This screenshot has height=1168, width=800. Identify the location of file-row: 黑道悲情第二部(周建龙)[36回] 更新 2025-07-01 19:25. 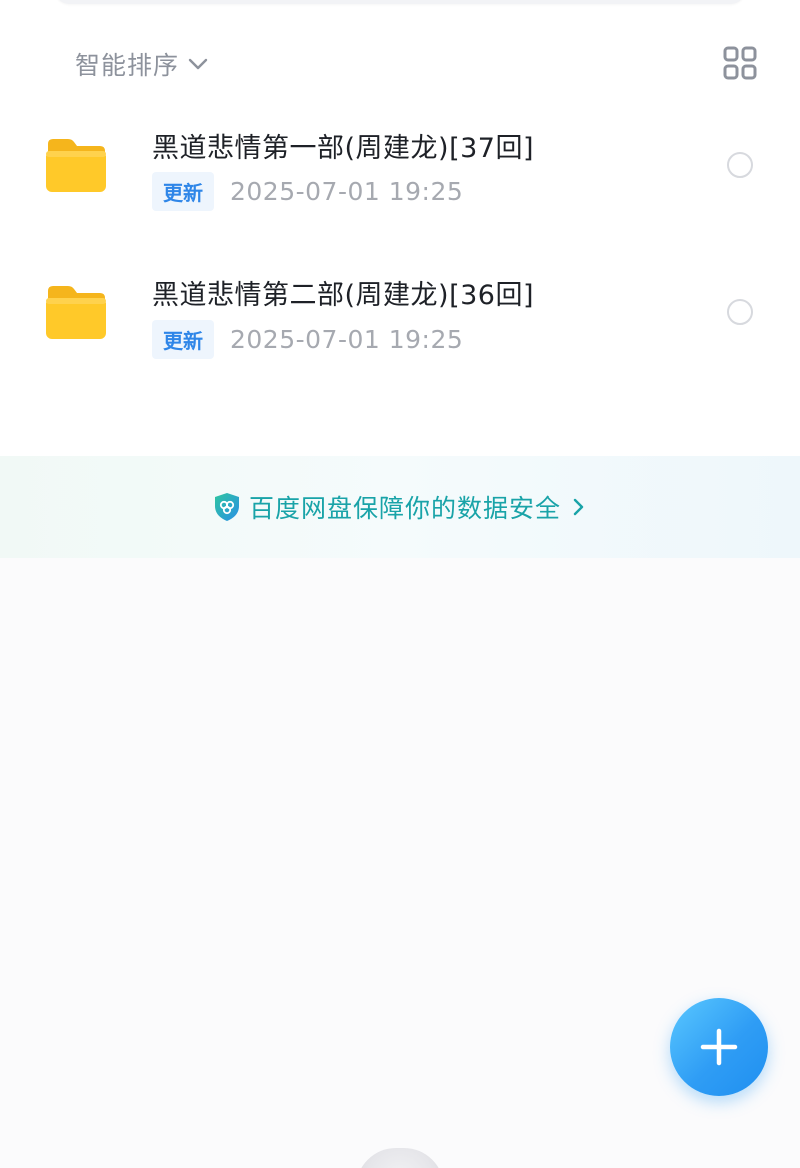
(400, 313).